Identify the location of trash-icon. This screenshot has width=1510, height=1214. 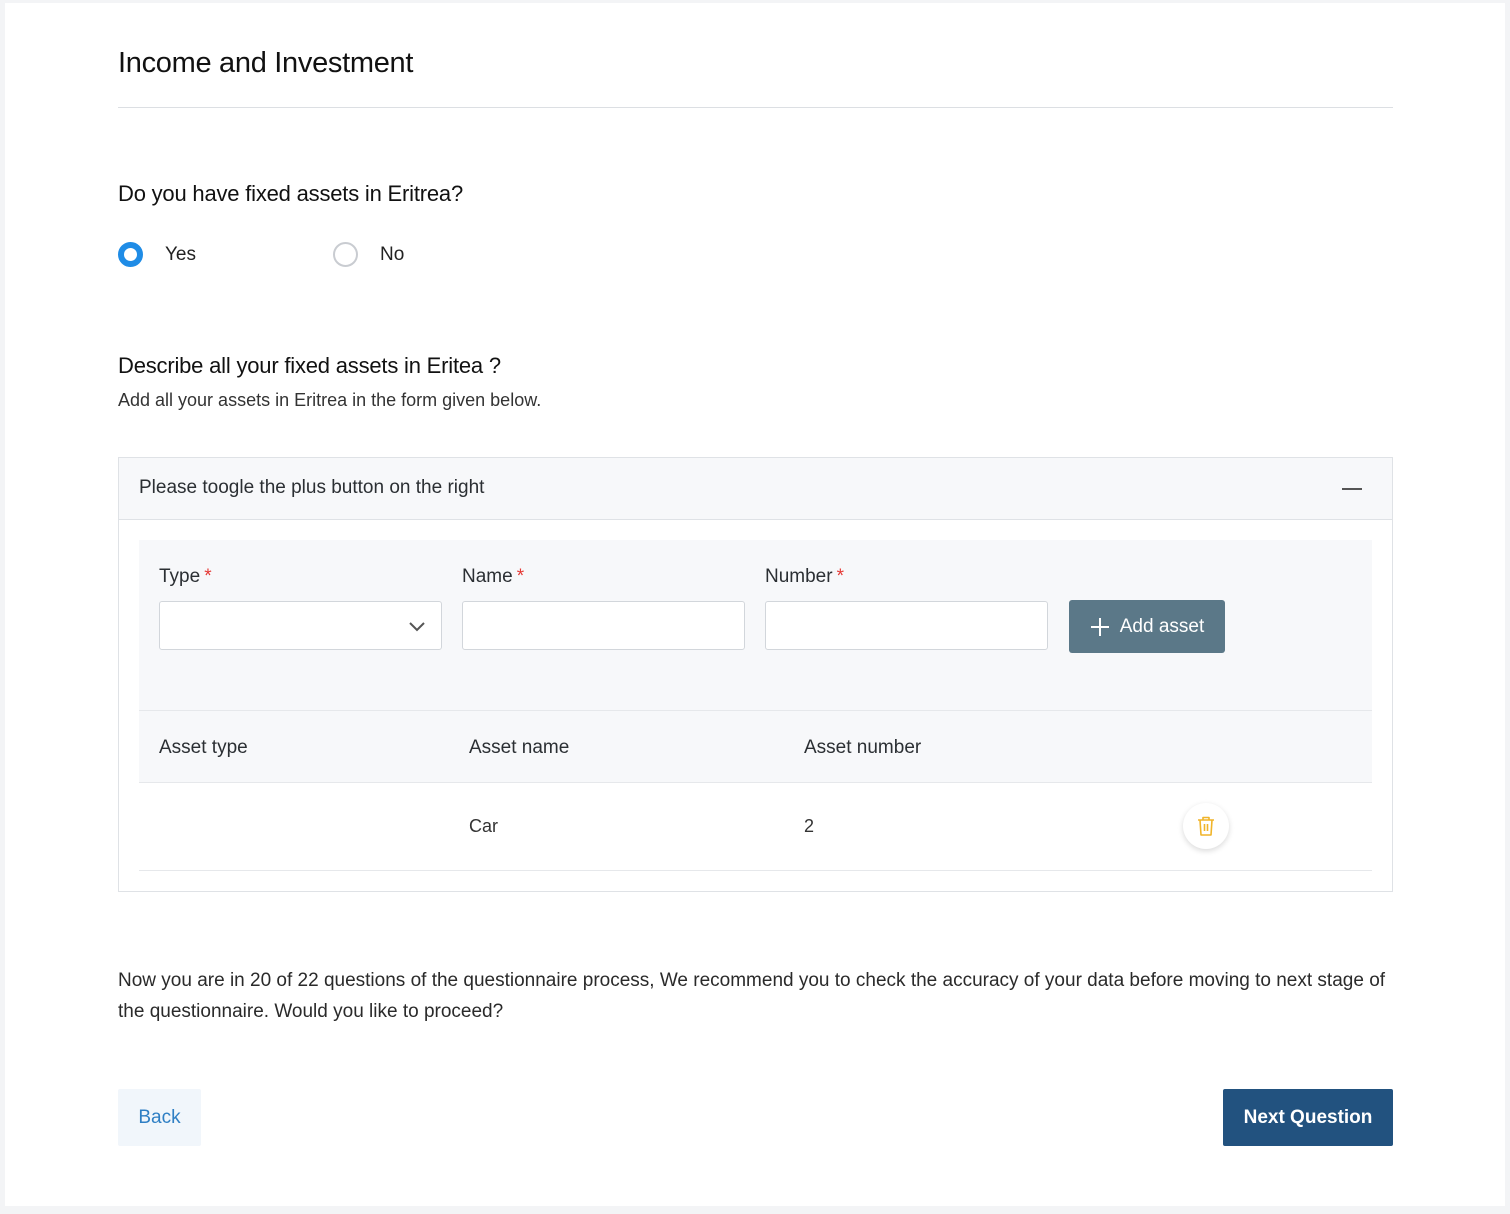
(1206, 826).